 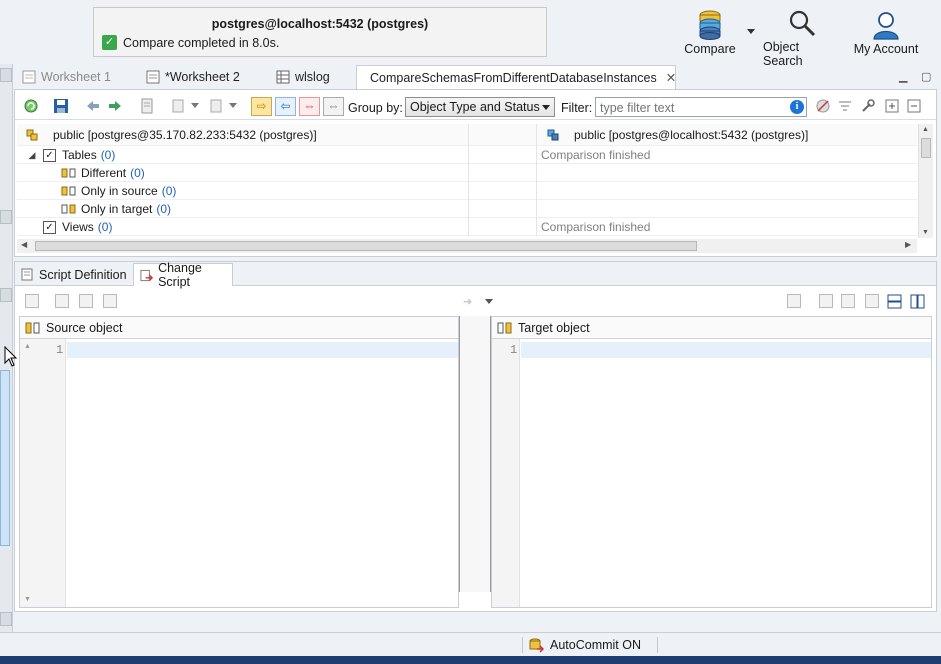 I want to click on rail-tab-bottom, so click(x=6, y=619).